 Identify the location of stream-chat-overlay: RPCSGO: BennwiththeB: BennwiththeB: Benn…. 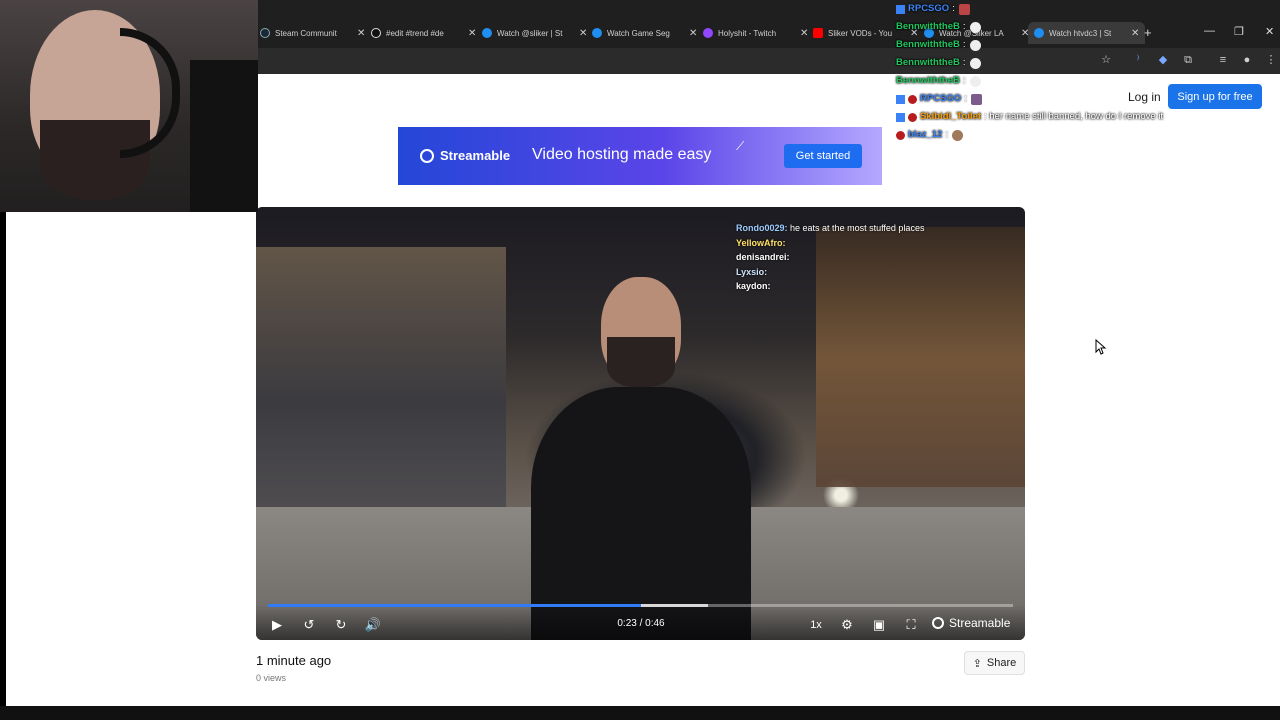
(1088, 72).